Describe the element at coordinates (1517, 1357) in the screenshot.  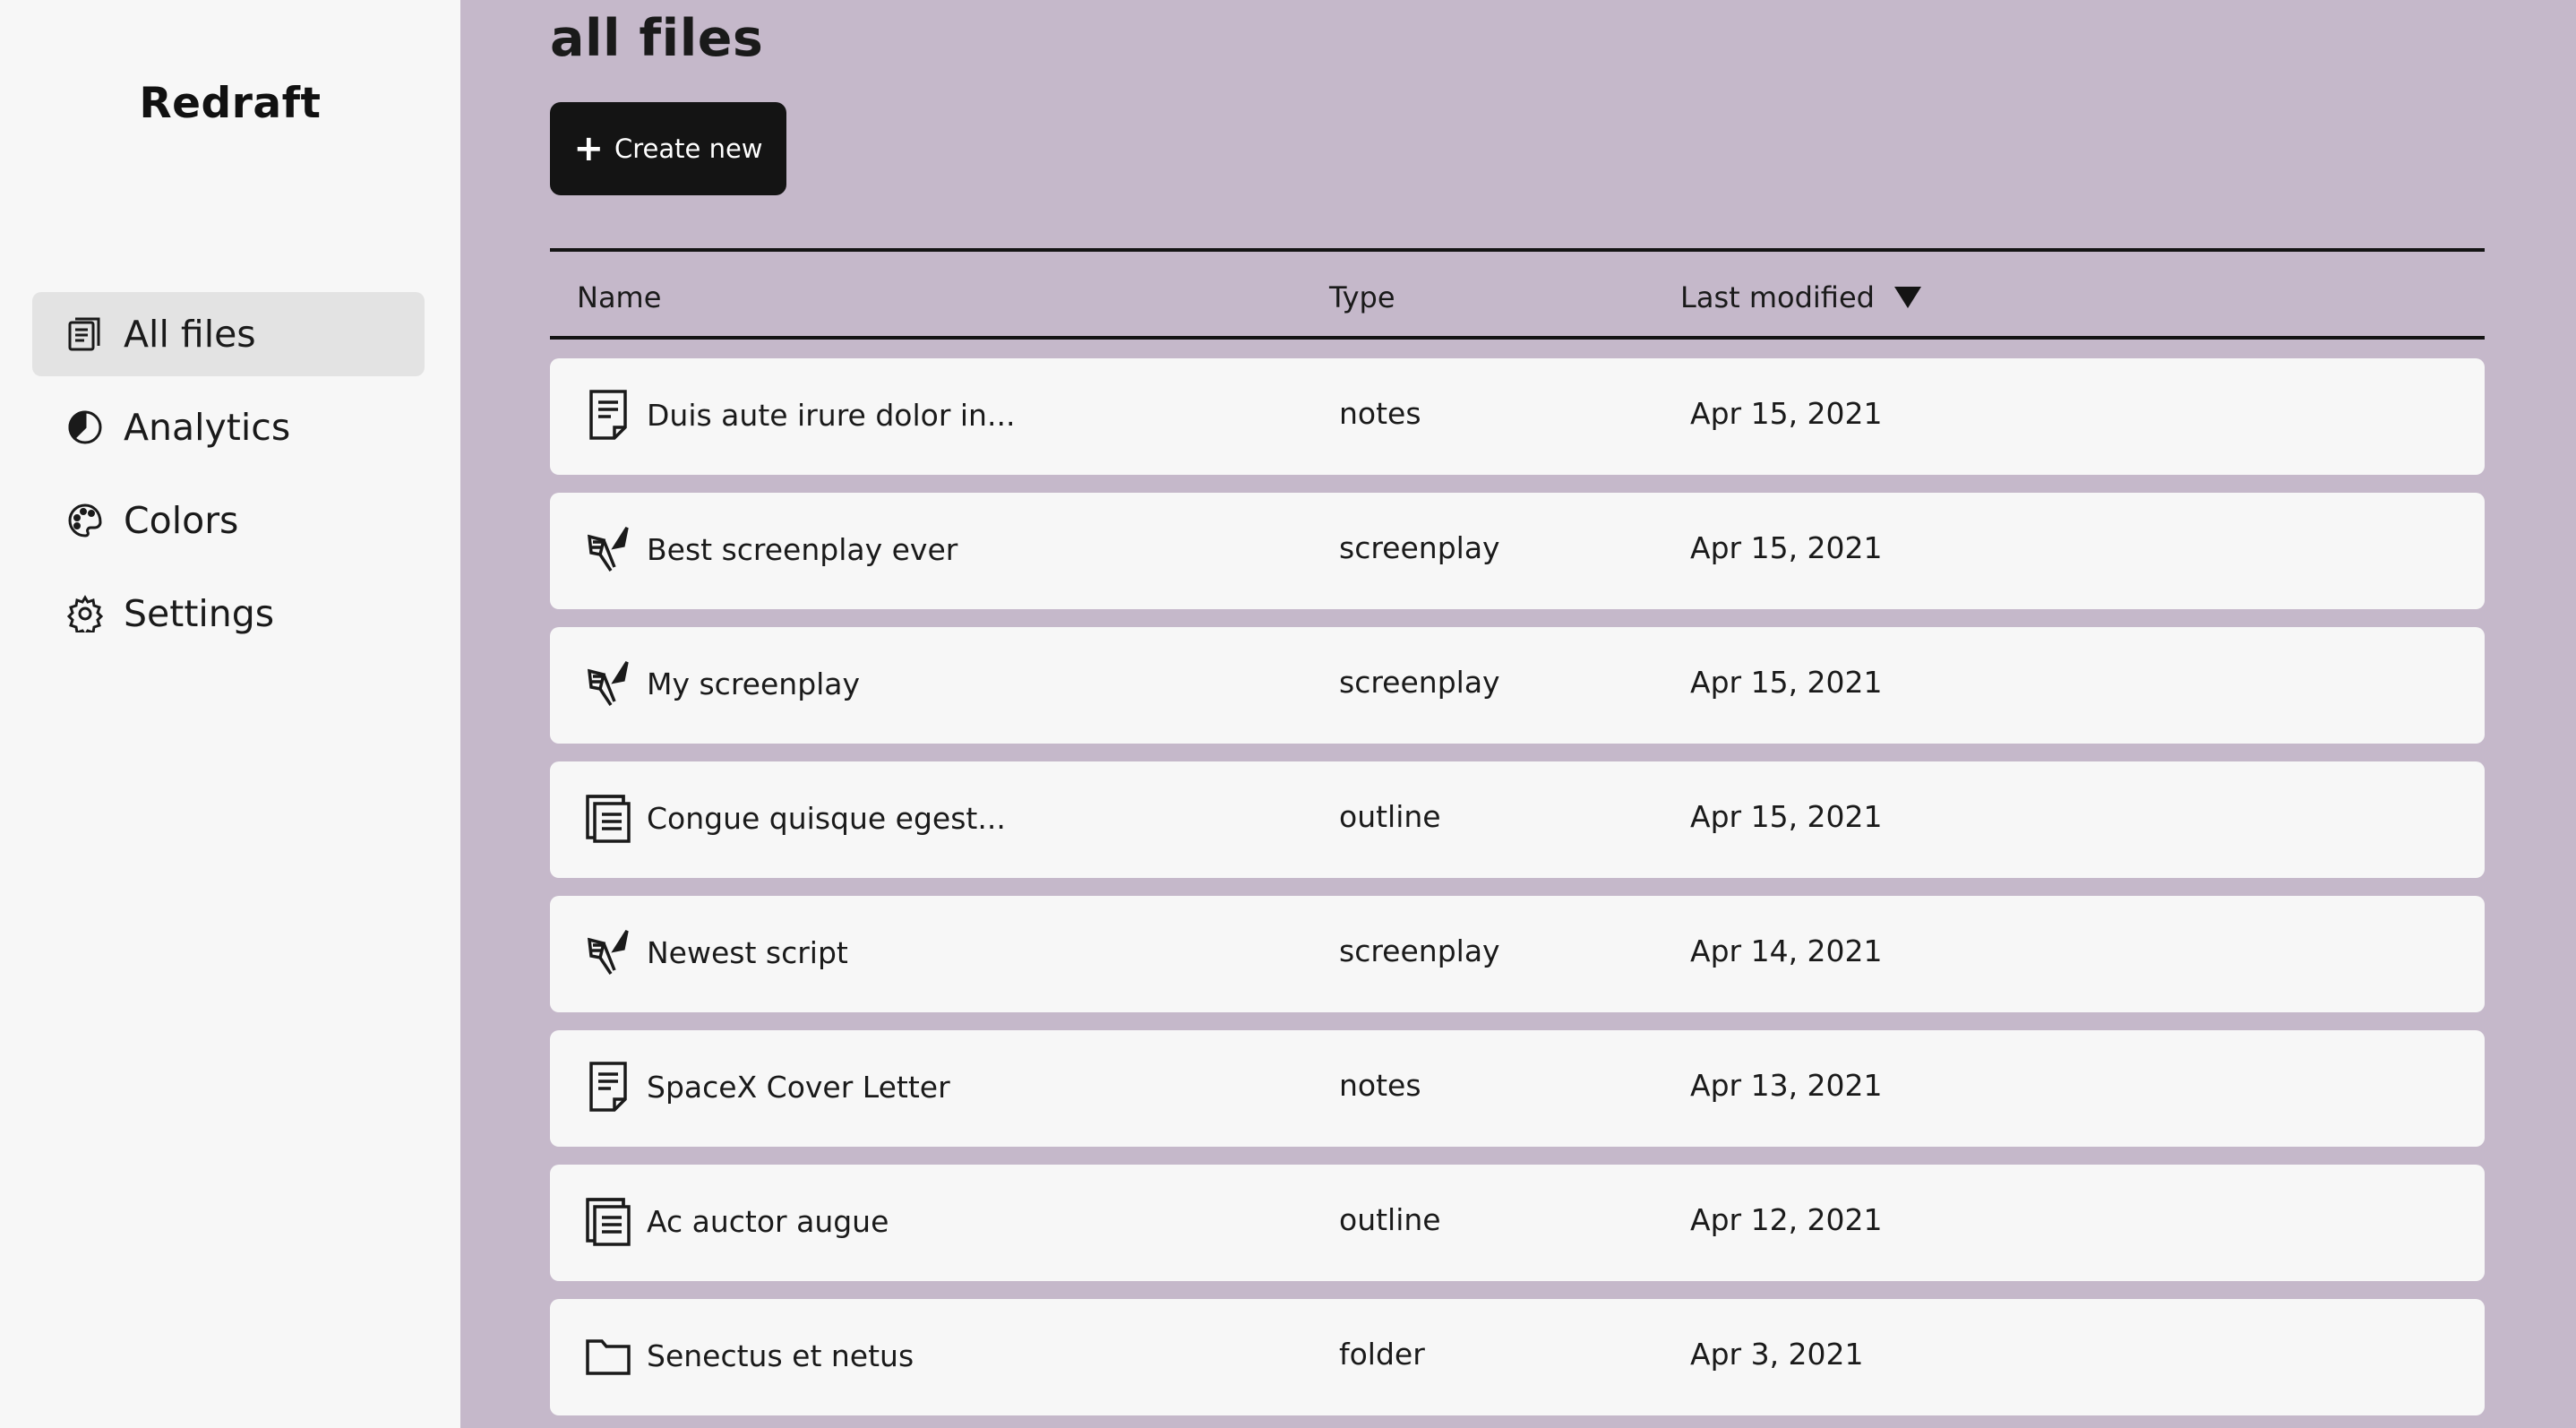
I see `table-row: Senectus et netus folder Apr 3, 2021` at that location.